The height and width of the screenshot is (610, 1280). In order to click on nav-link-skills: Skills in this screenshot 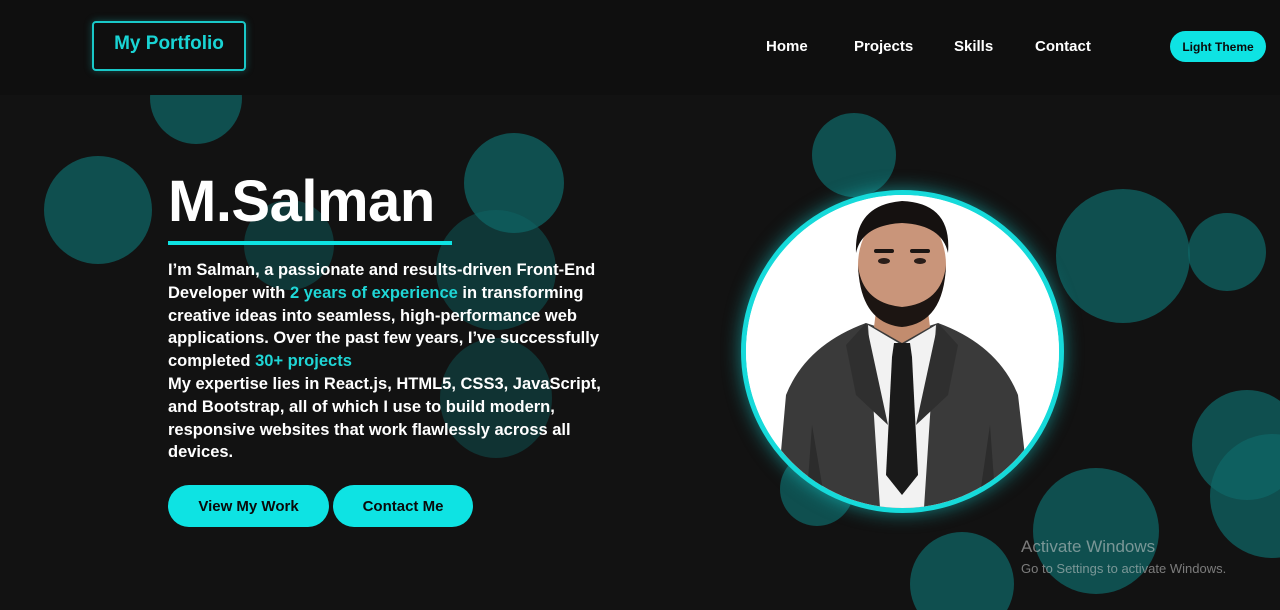, I will do `click(973, 46)`.